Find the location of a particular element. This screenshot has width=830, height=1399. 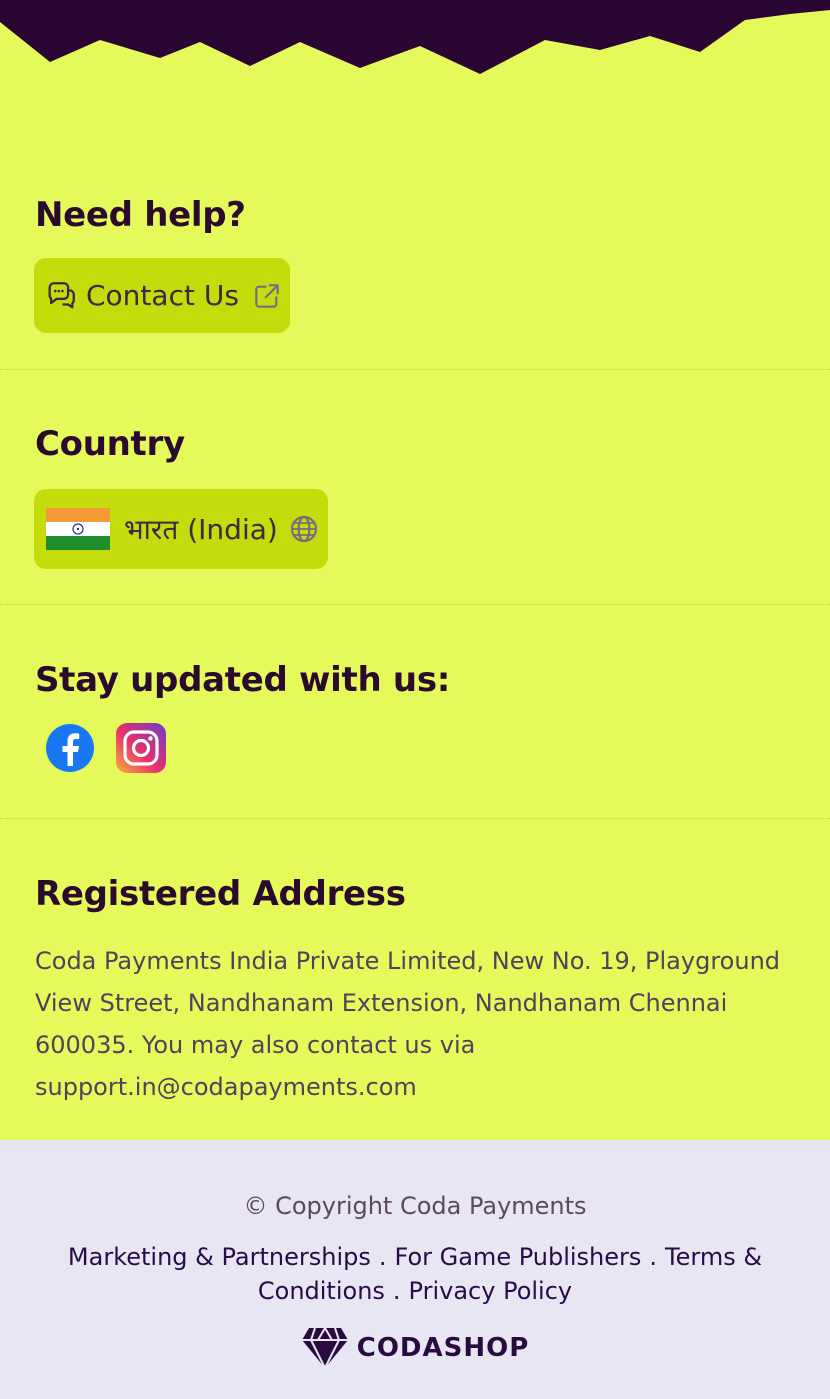

country-label: भारत (India) is located at coordinates (201, 529).